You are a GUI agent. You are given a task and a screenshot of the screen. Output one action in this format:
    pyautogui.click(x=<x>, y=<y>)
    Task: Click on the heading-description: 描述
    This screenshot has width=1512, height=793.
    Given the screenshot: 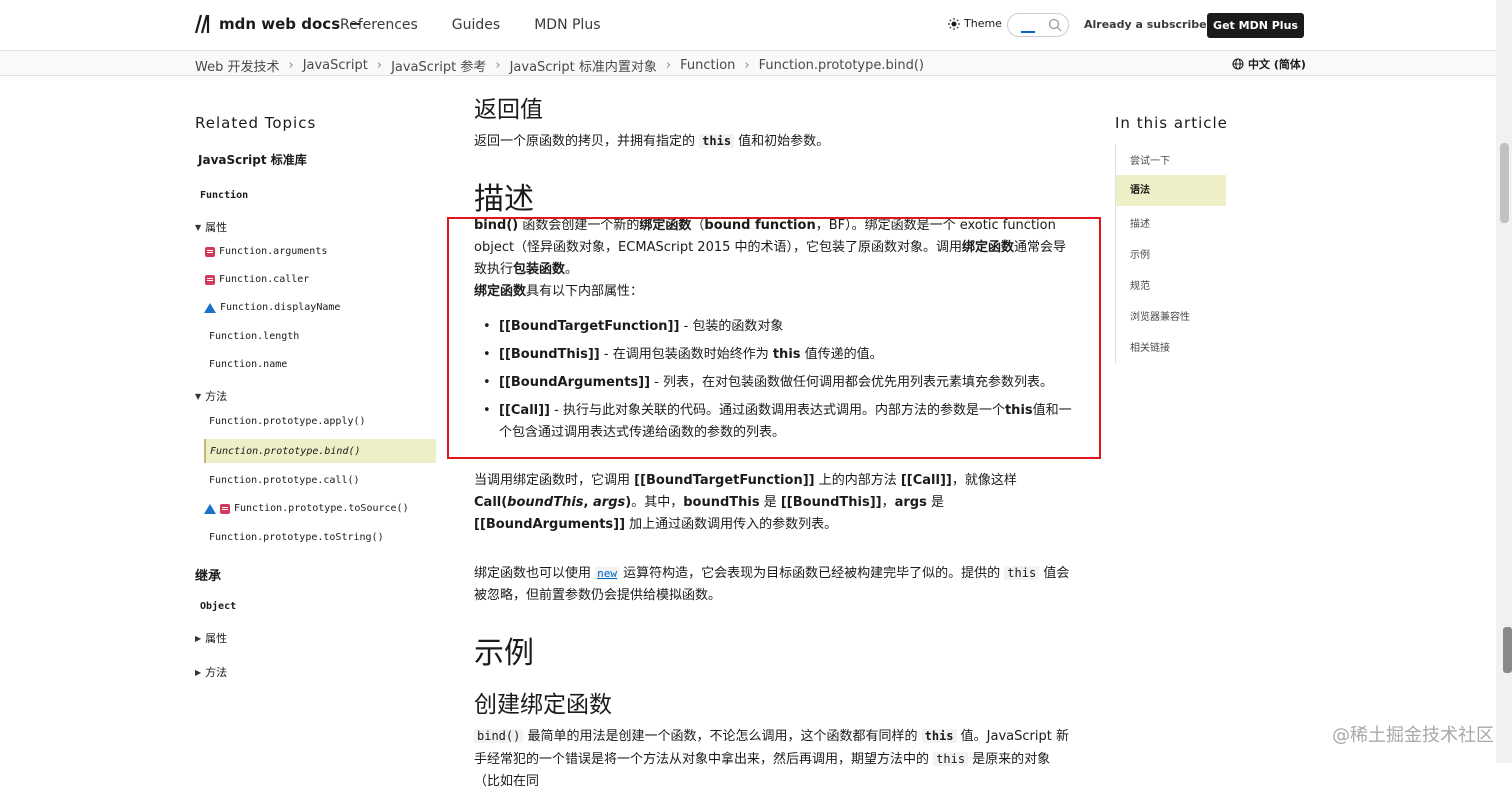 What is the action you would take?
    pyautogui.click(x=504, y=199)
    